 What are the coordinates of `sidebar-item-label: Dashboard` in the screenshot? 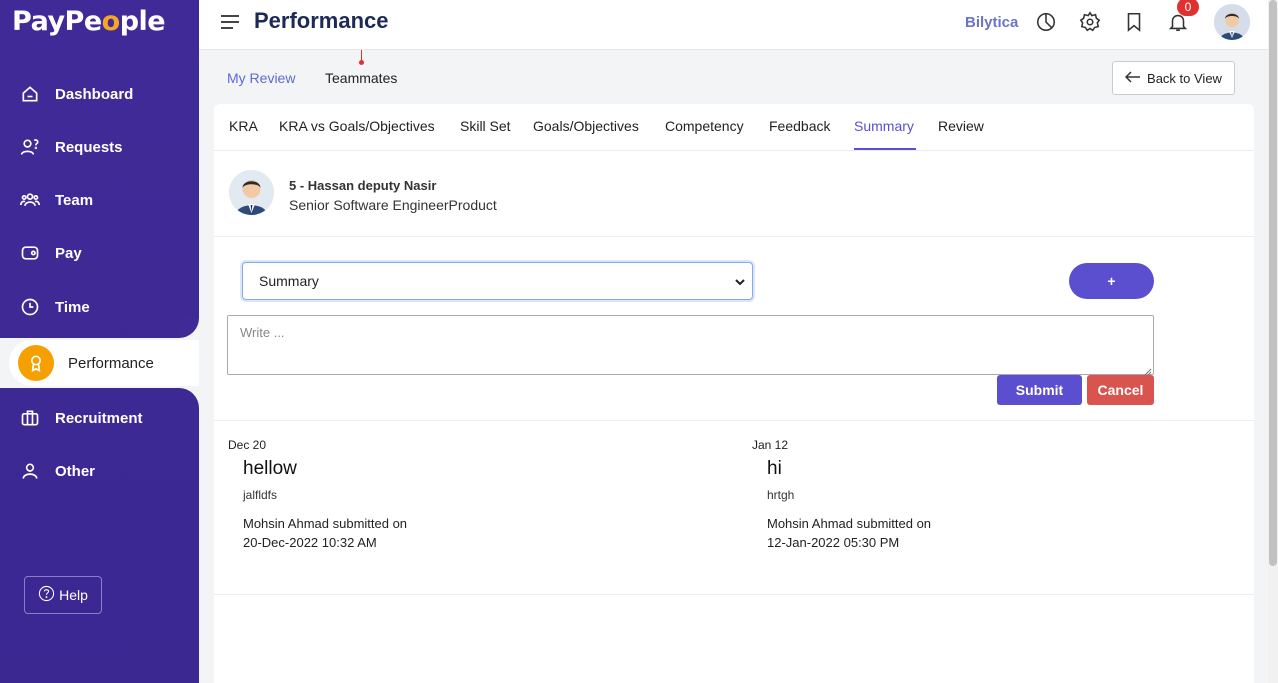 It's located at (94, 94).